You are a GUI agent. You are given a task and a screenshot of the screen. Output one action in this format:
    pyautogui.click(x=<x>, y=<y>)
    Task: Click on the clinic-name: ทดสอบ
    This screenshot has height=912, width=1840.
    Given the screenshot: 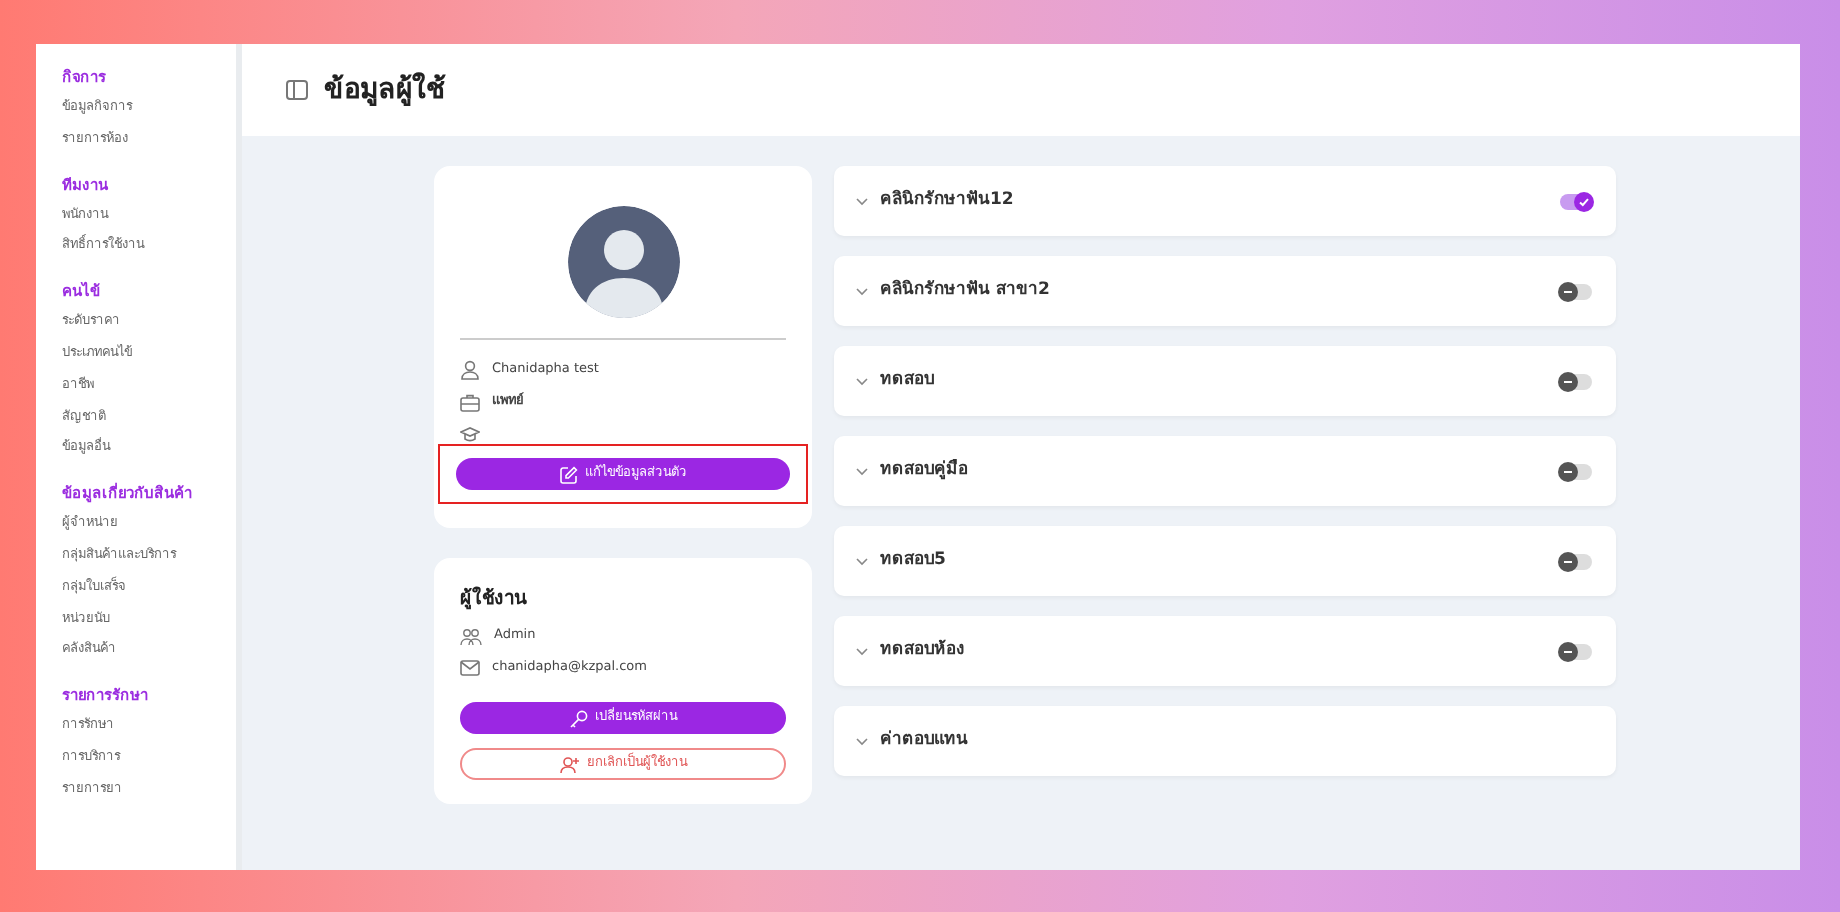 What is the action you would take?
    pyautogui.click(x=908, y=381)
    